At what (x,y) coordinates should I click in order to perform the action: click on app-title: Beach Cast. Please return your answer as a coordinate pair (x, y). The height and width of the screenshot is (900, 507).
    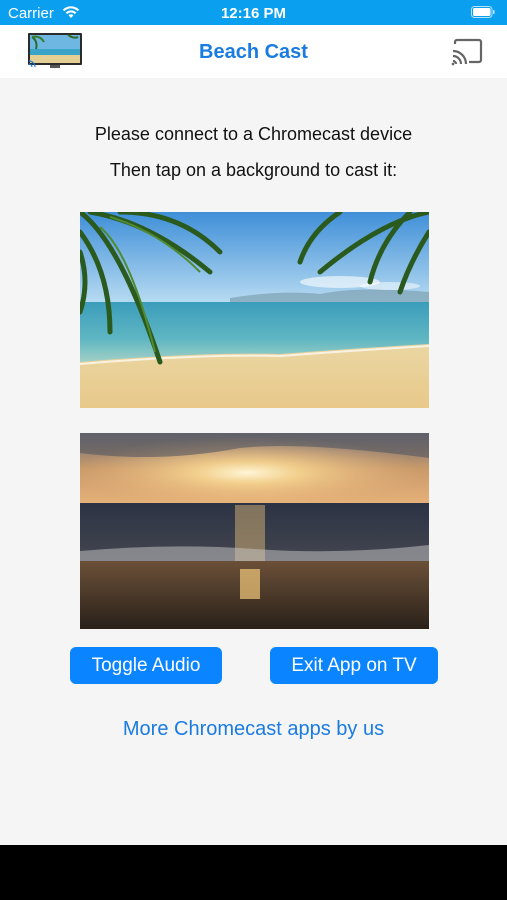
    Looking at the image, I should click on (253, 52).